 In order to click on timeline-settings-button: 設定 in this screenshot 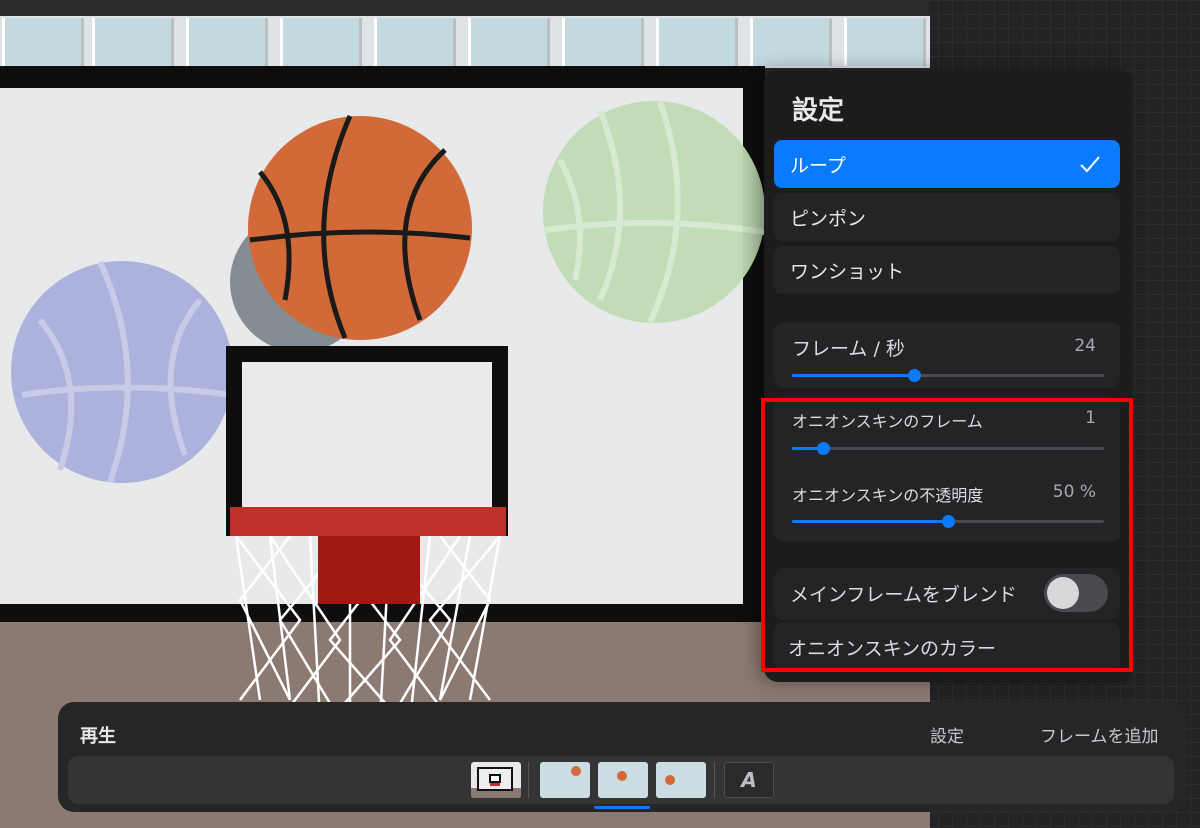, I will do `click(947, 734)`.